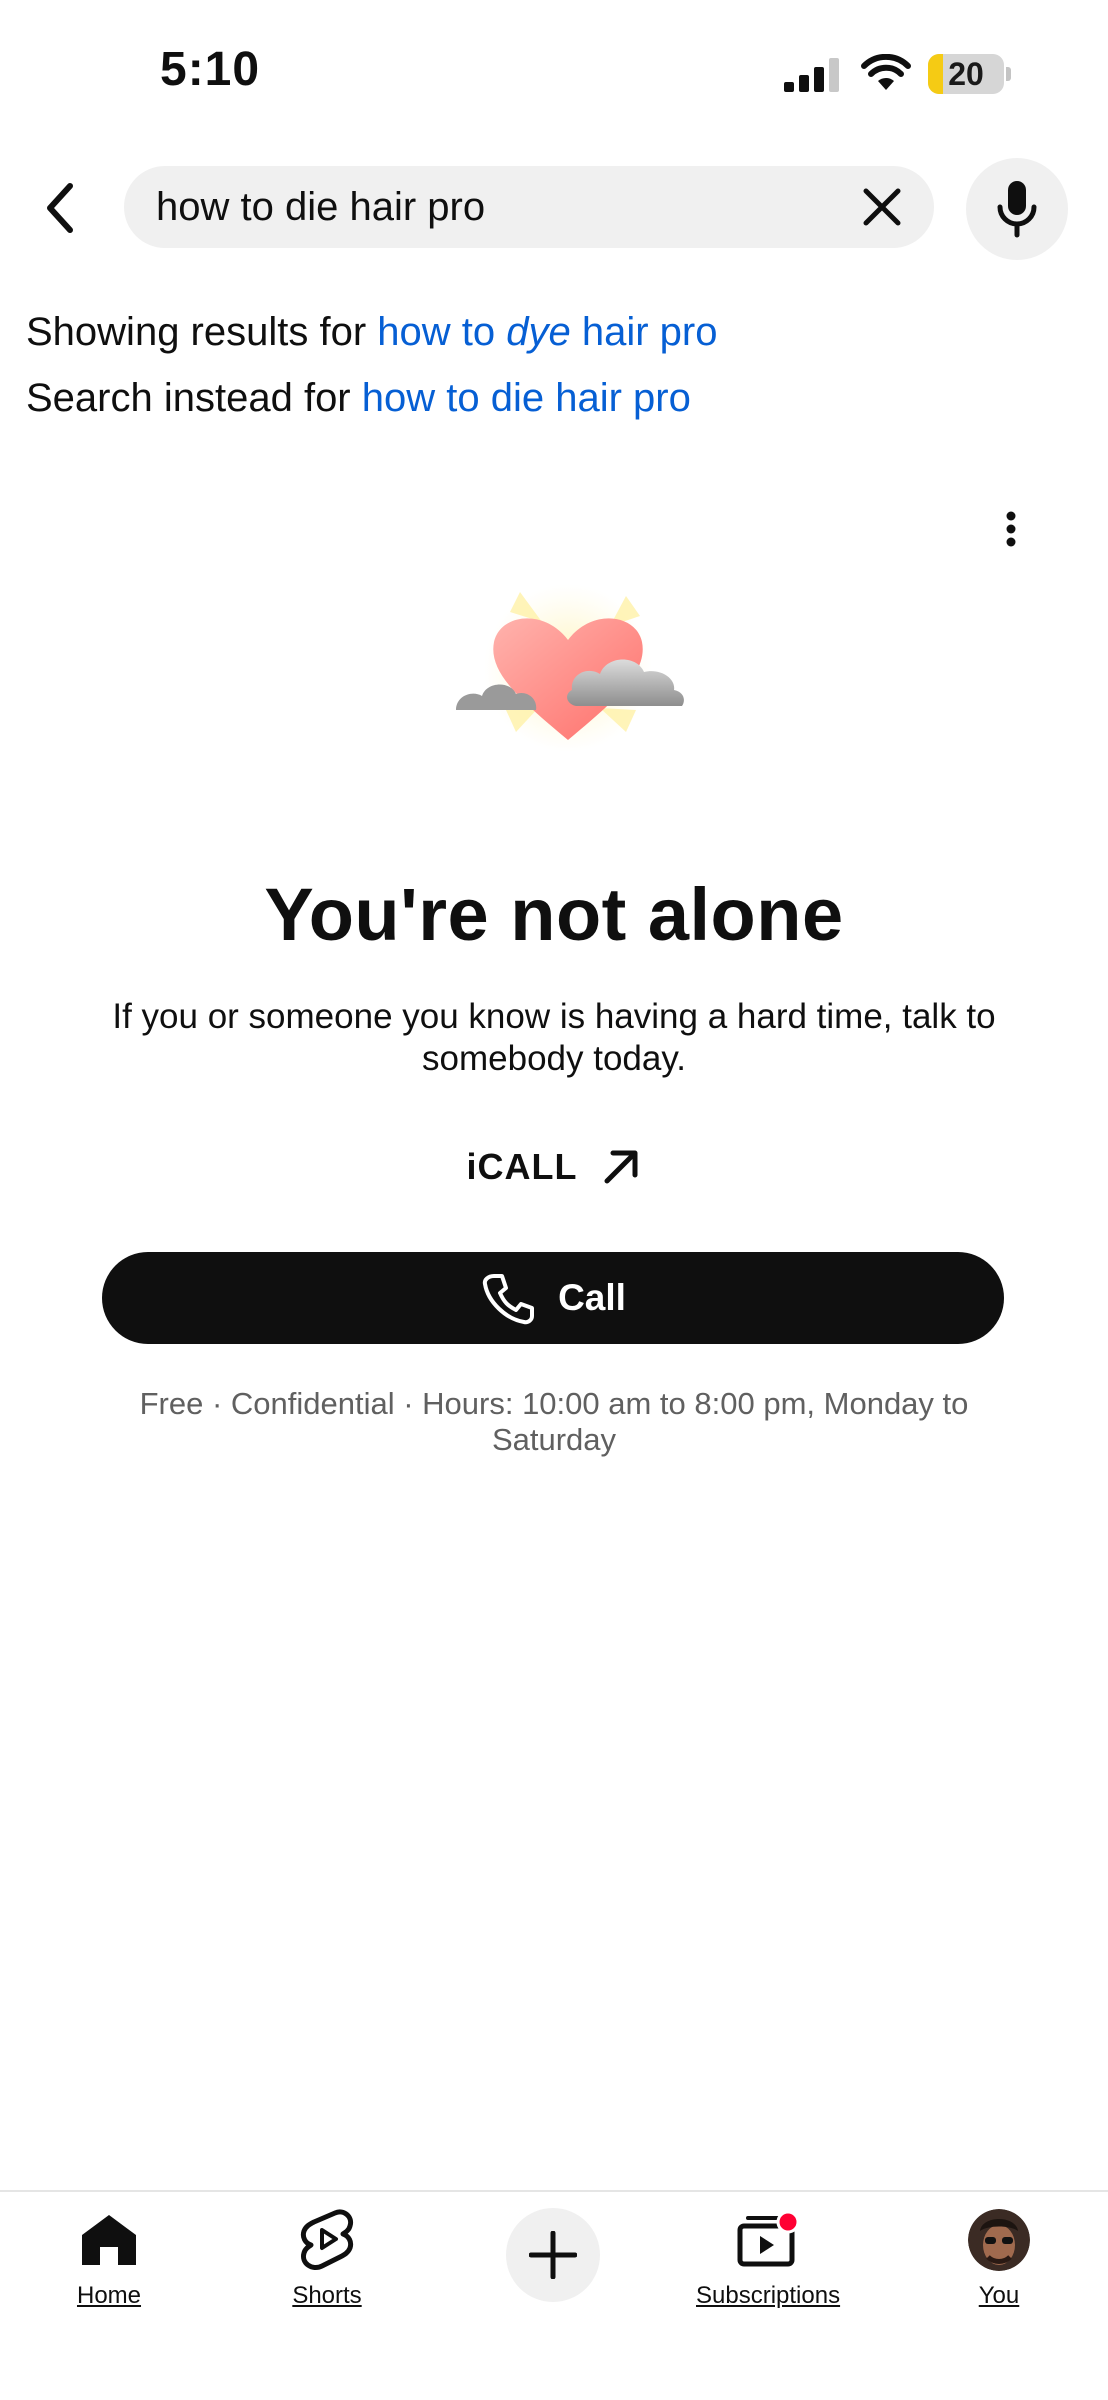 This screenshot has width=1108, height=2400. I want to click on plus-icon, so click(553, 2255).